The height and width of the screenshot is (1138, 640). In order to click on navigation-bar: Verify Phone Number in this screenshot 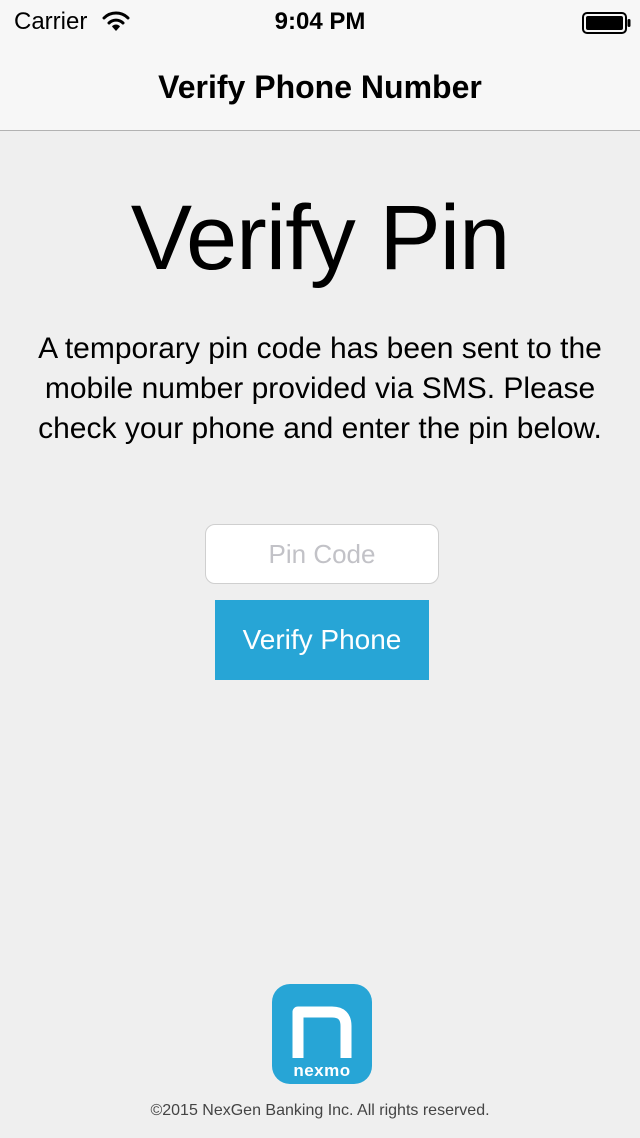, I will do `click(320, 87)`.